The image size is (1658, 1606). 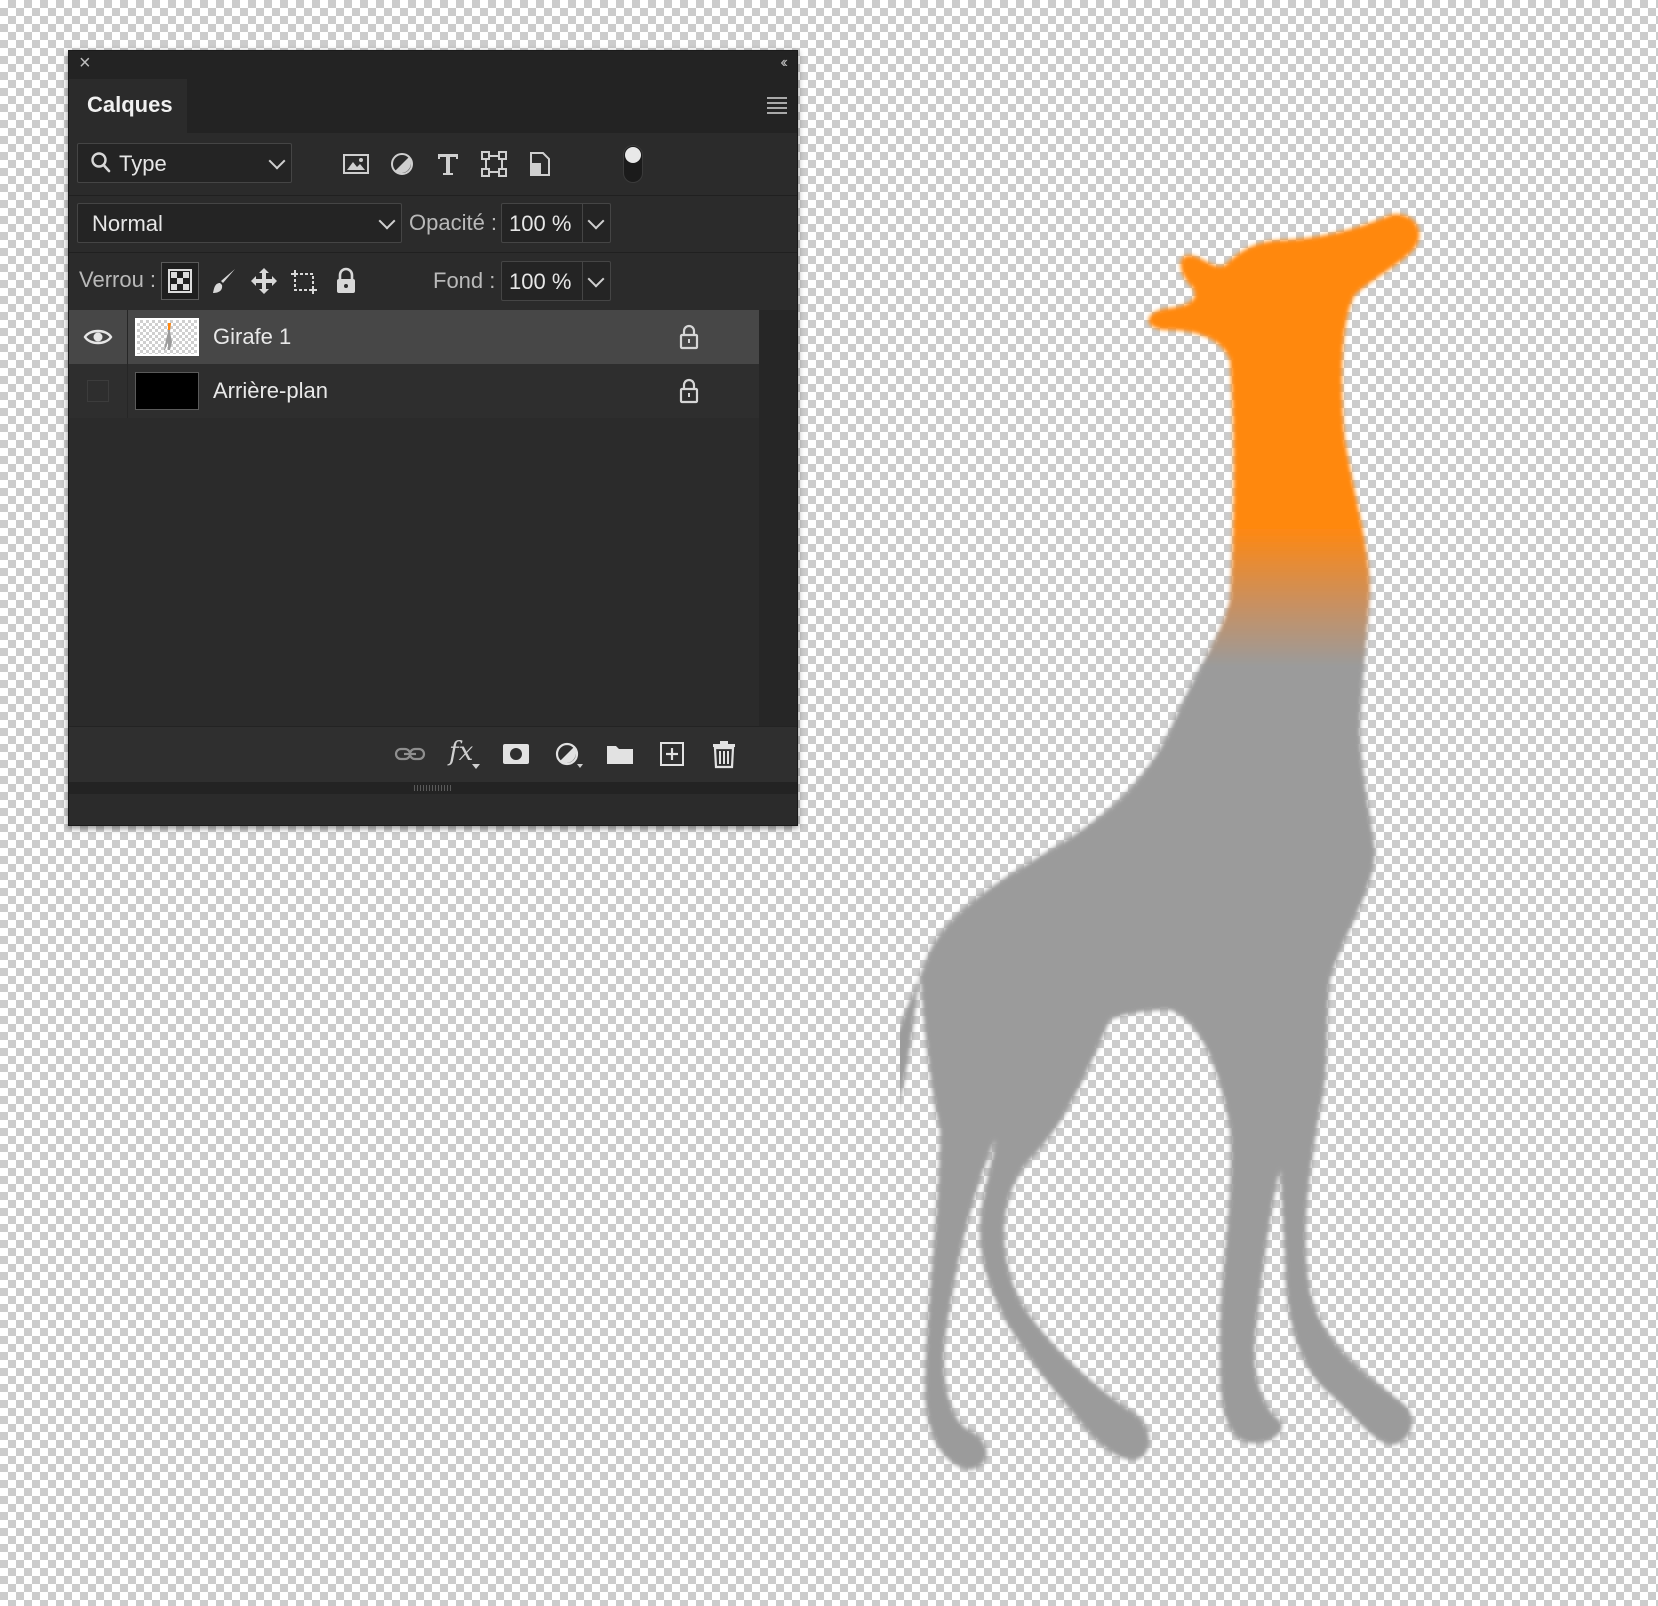 What do you see at coordinates (777, 107) in the screenshot?
I see `panel-menu-icon` at bounding box center [777, 107].